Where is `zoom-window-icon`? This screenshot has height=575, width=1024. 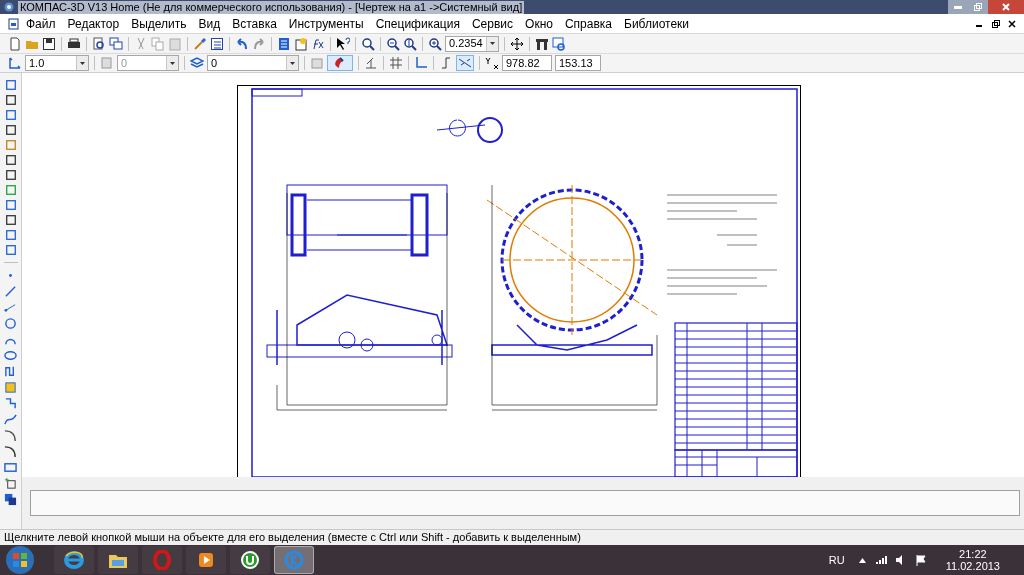 zoom-window-icon is located at coordinates (368, 43).